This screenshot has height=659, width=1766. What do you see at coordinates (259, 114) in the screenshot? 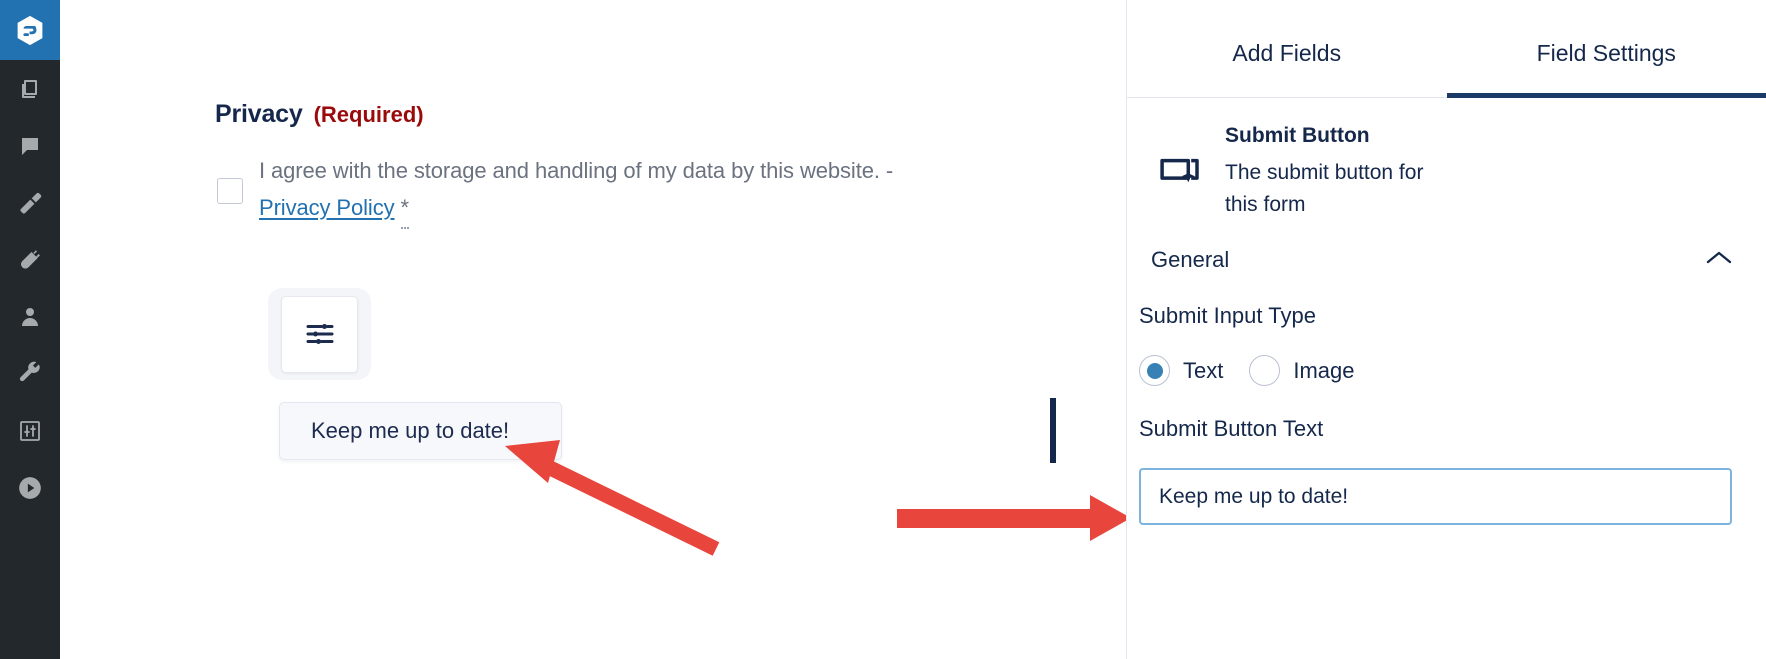
I see `page-title: Privacy` at bounding box center [259, 114].